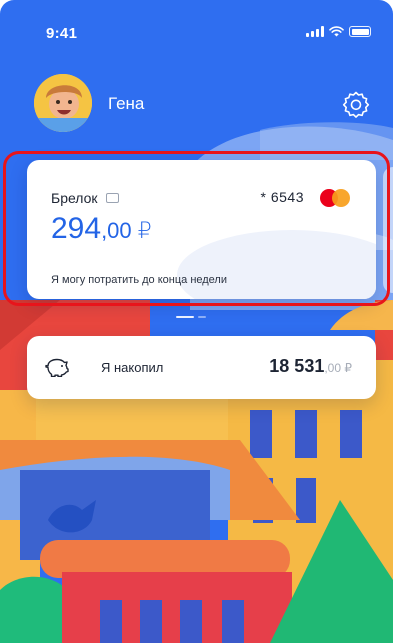  I want to click on battery-icon, so click(360, 31).